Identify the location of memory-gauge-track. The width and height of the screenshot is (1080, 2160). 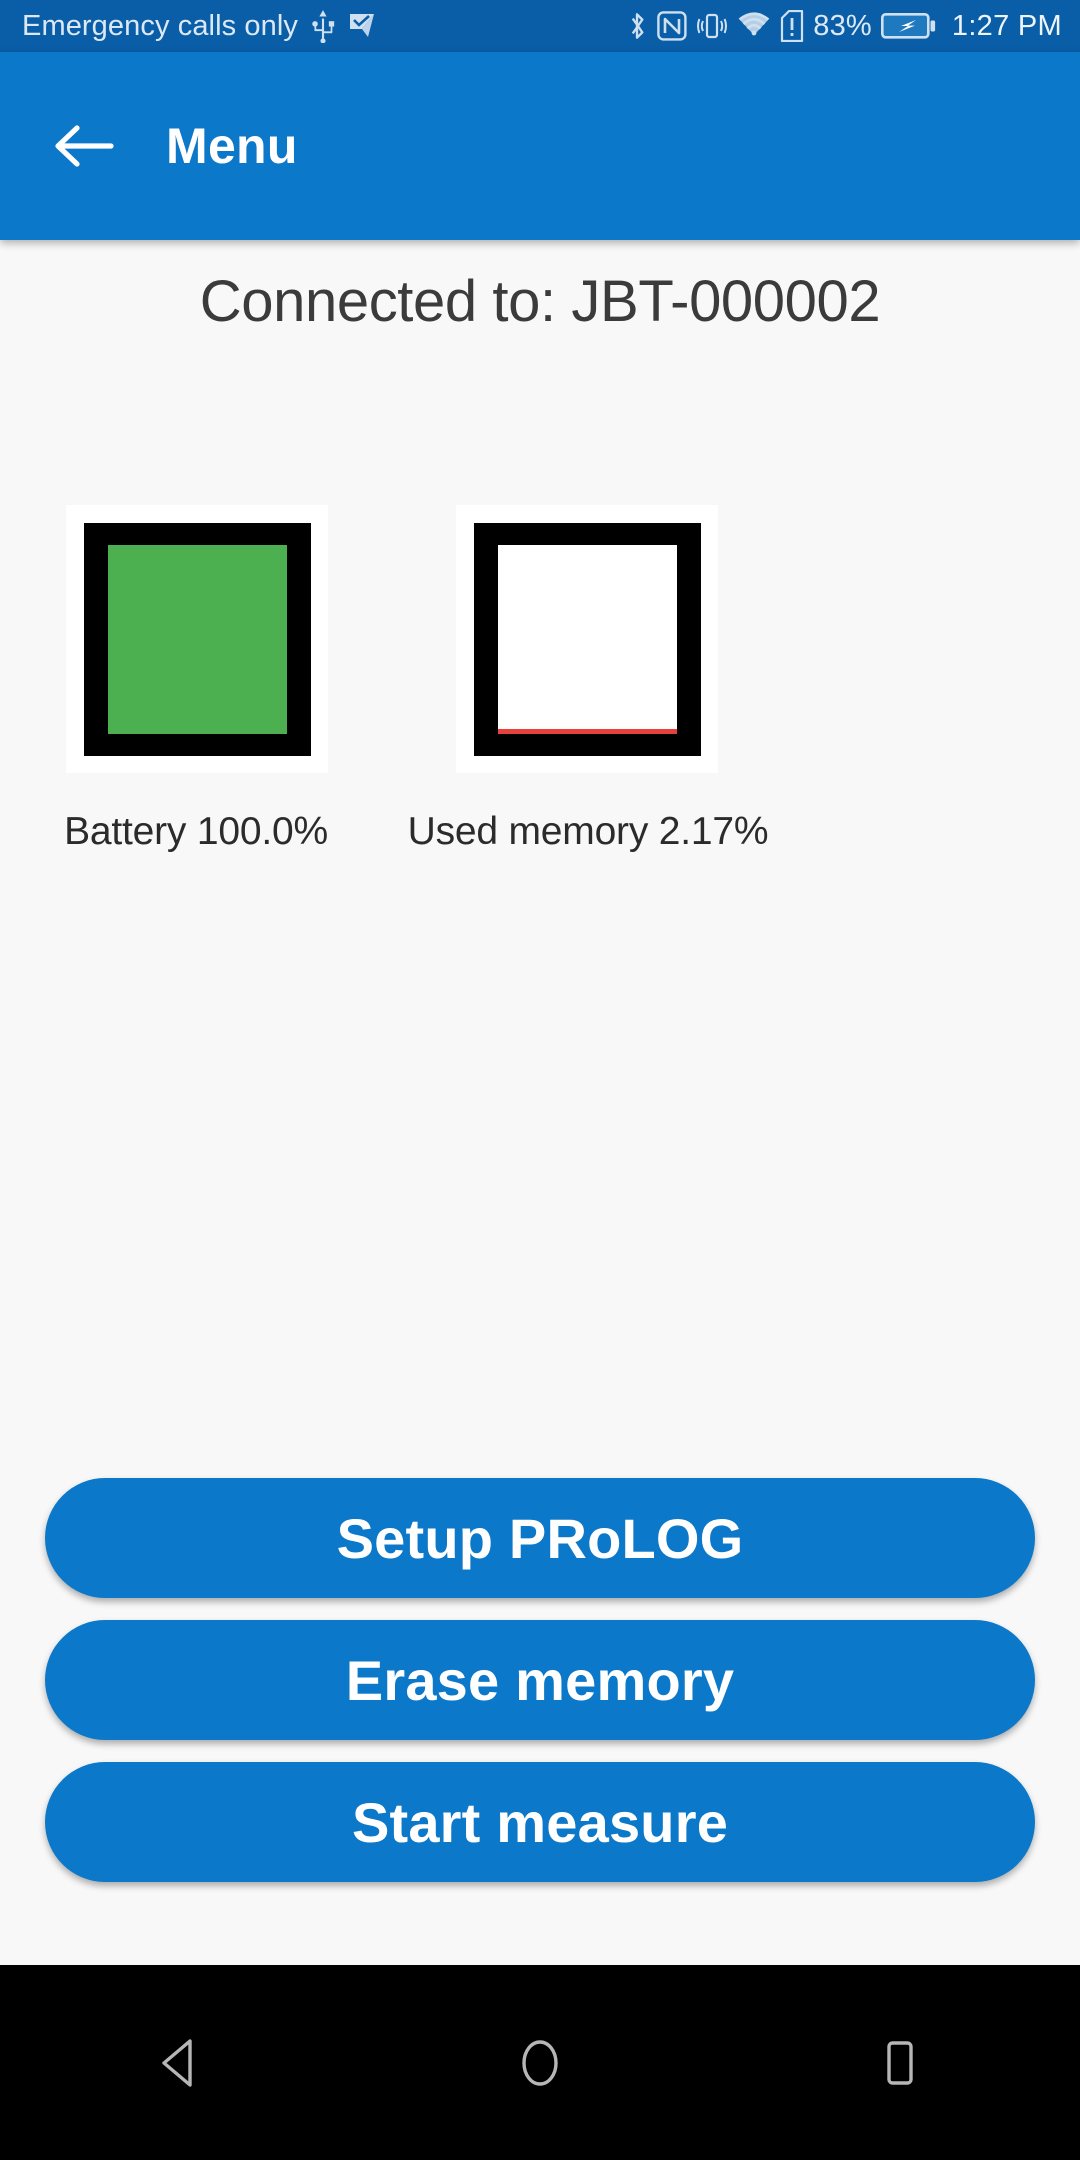
(587, 639).